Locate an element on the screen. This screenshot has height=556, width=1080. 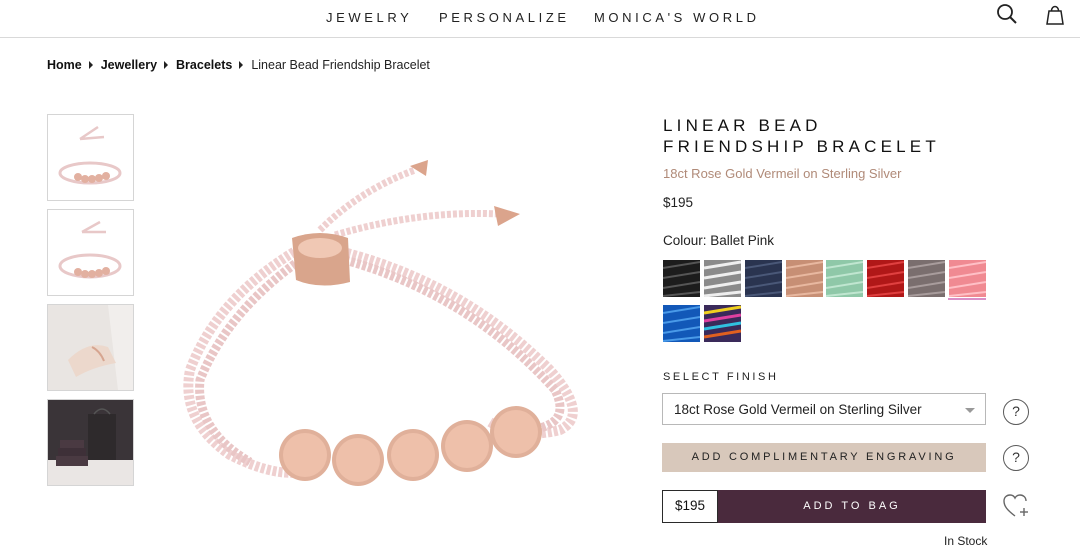
product-price: $195 is located at coordinates (678, 202).